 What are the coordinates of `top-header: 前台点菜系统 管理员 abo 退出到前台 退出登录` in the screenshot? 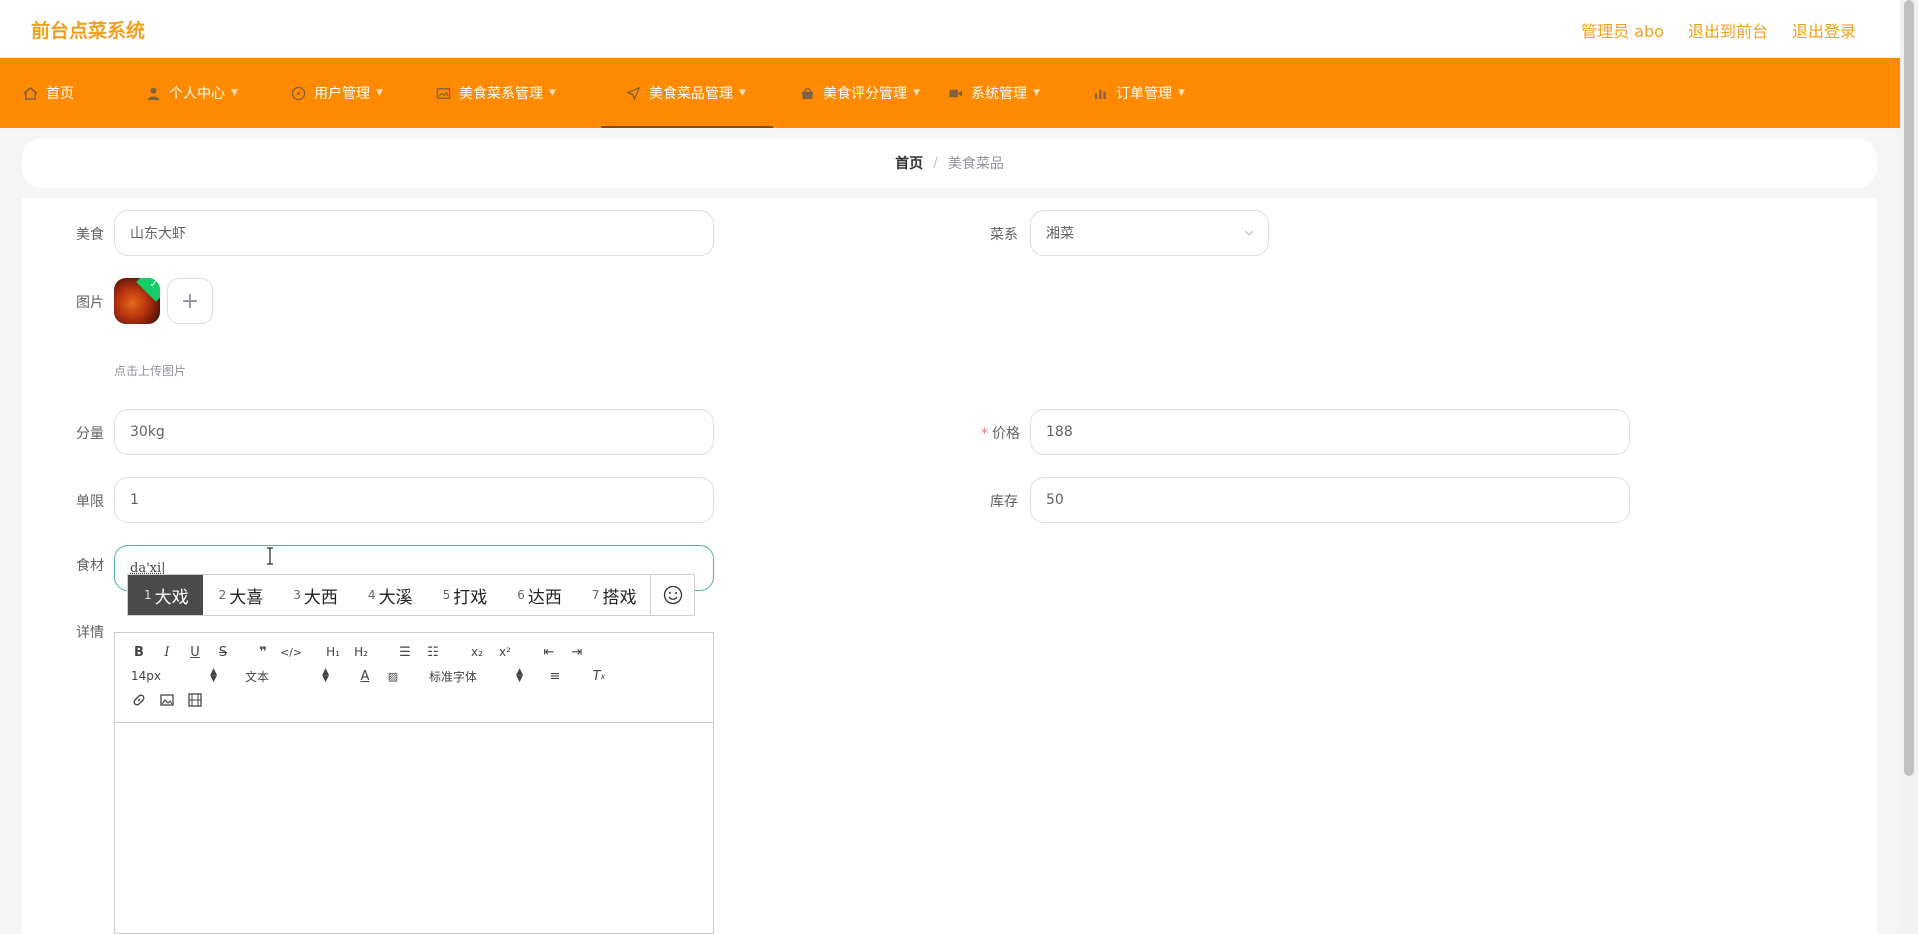 It's located at (950, 29).